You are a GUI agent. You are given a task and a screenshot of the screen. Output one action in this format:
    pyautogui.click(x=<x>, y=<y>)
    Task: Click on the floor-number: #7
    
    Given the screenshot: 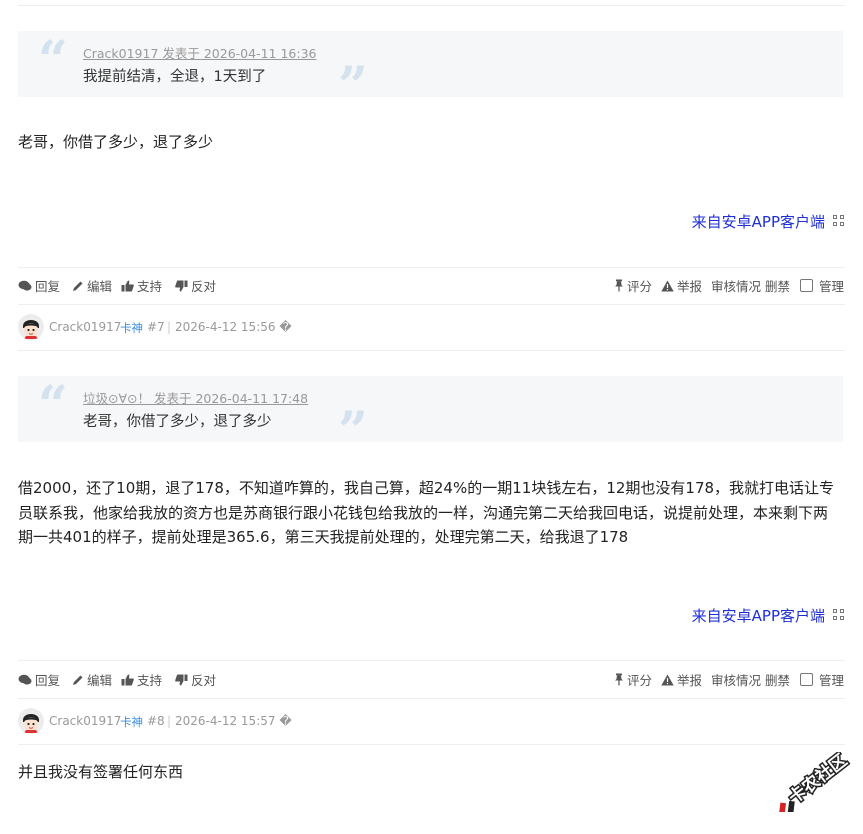 What is the action you would take?
    pyautogui.click(x=156, y=327)
    